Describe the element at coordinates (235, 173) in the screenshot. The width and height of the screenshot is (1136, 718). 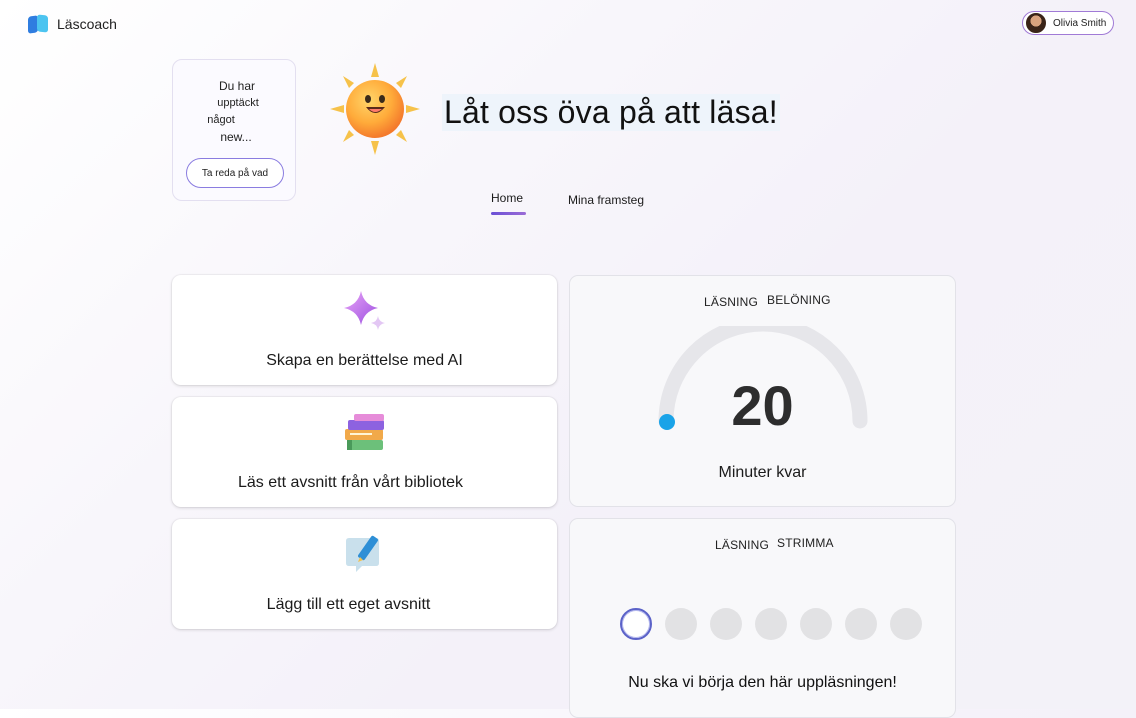
I see `find-out-button: Ta reda på vad` at that location.